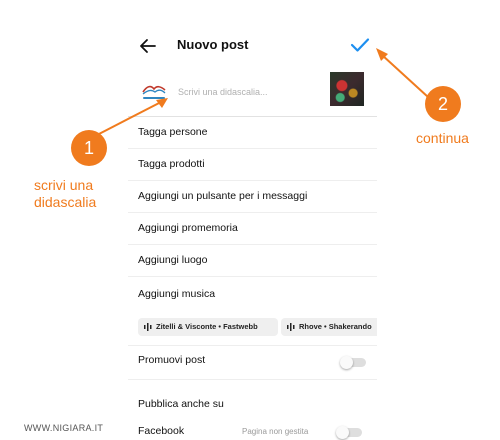 Image resolution: width=500 pixels, height=440 pixels. I want to click on menu-item-add-reminder: Aggiungi promemoria, so click(252, 229).